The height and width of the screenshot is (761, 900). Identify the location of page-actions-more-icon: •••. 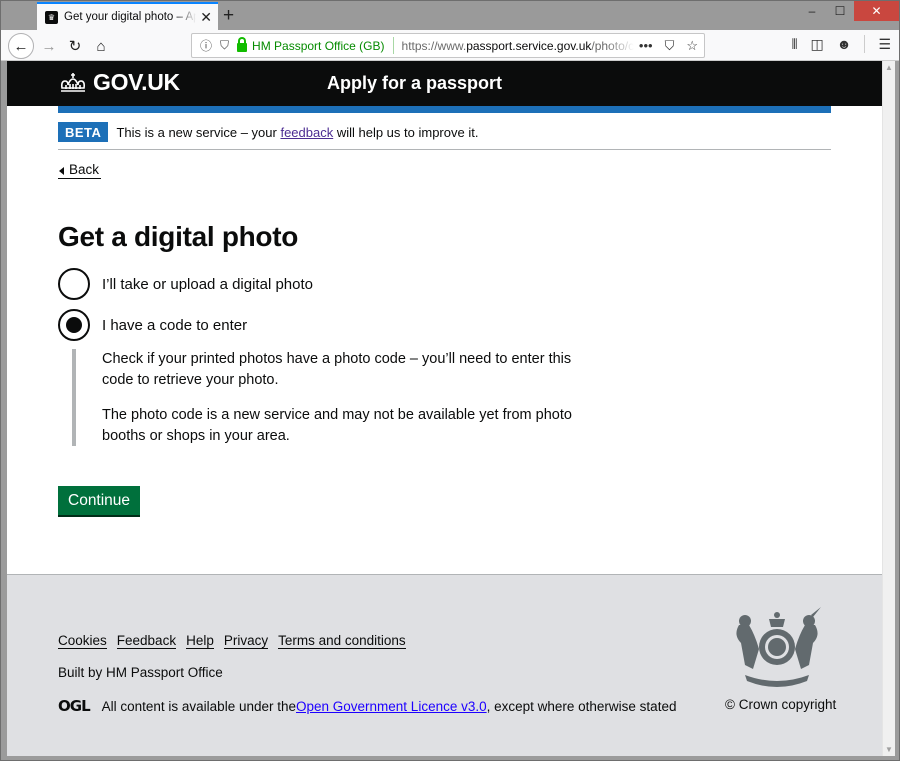
(646, 45).